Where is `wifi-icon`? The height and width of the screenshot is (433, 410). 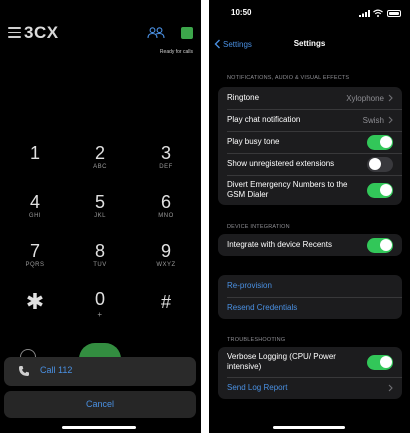
wifi-icon is located at coordinates (378, 13).